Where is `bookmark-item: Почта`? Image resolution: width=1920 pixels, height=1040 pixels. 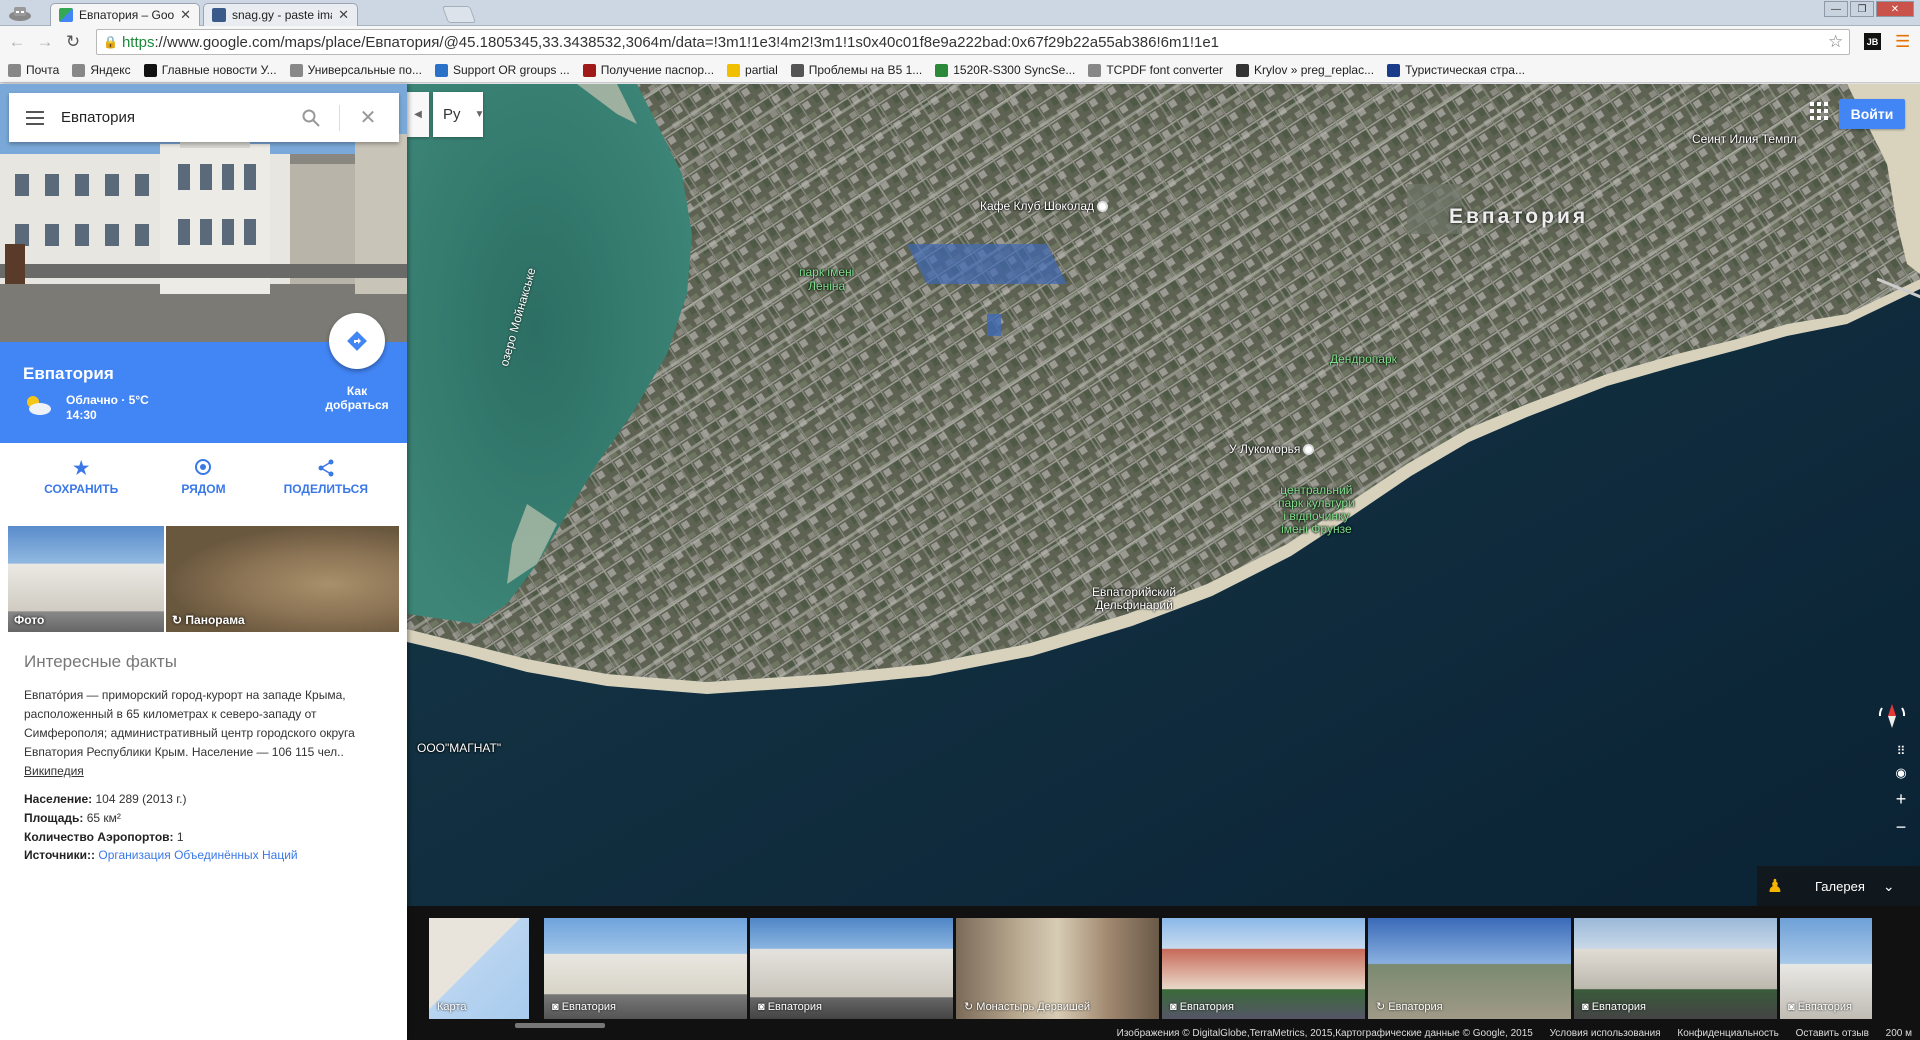
bookmark-item: Почта is located at coordinates (33, 70).